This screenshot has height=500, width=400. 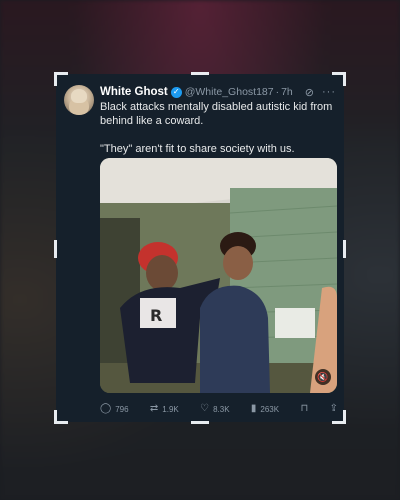 I want to click on crop-handle-top-left, so click(x=61, y=79).